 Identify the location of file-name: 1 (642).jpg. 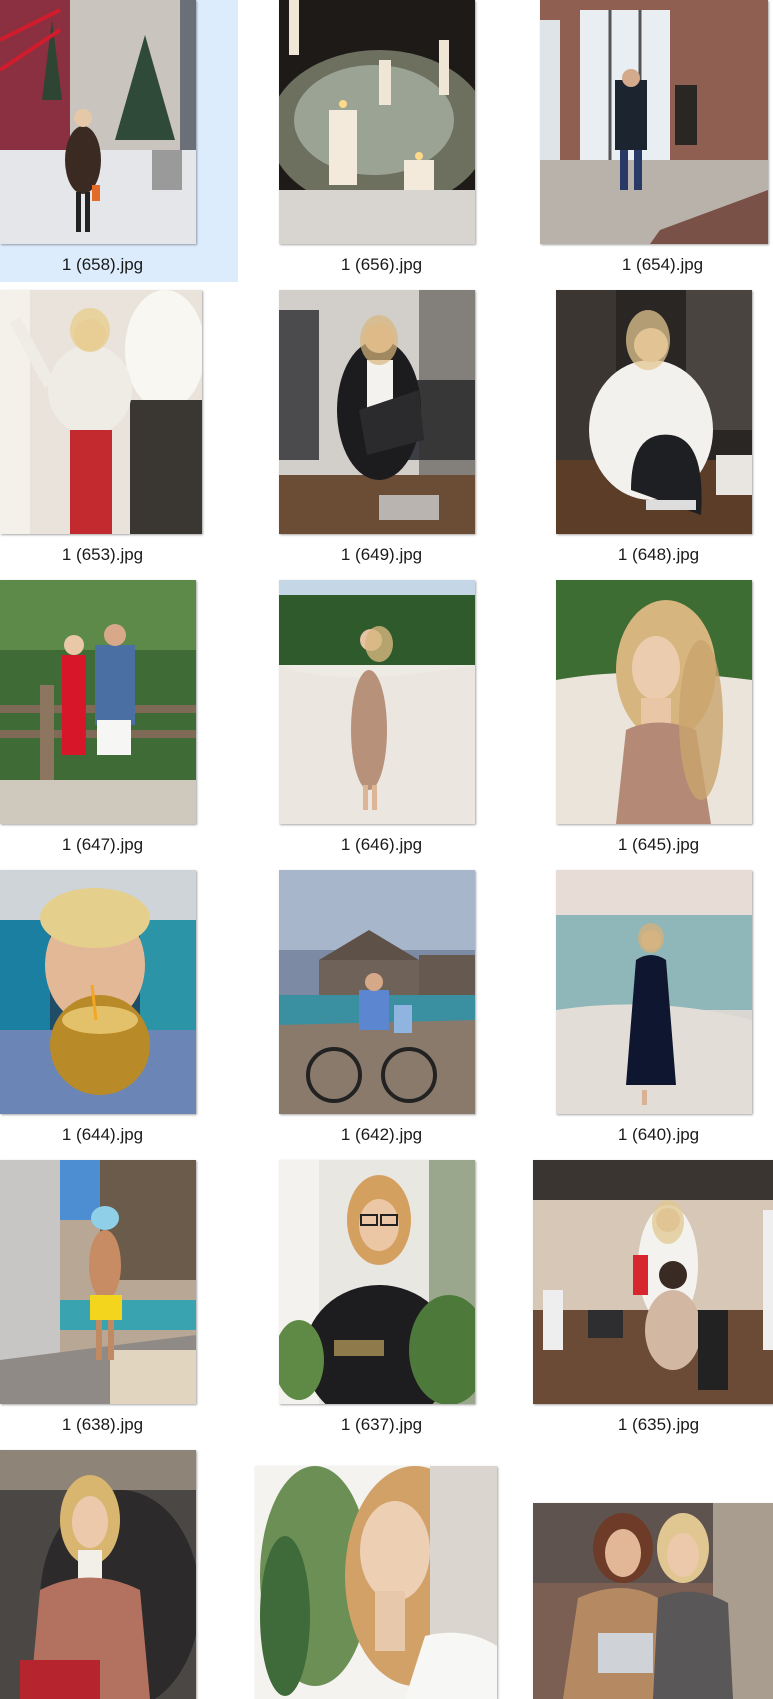
(381, 1134).